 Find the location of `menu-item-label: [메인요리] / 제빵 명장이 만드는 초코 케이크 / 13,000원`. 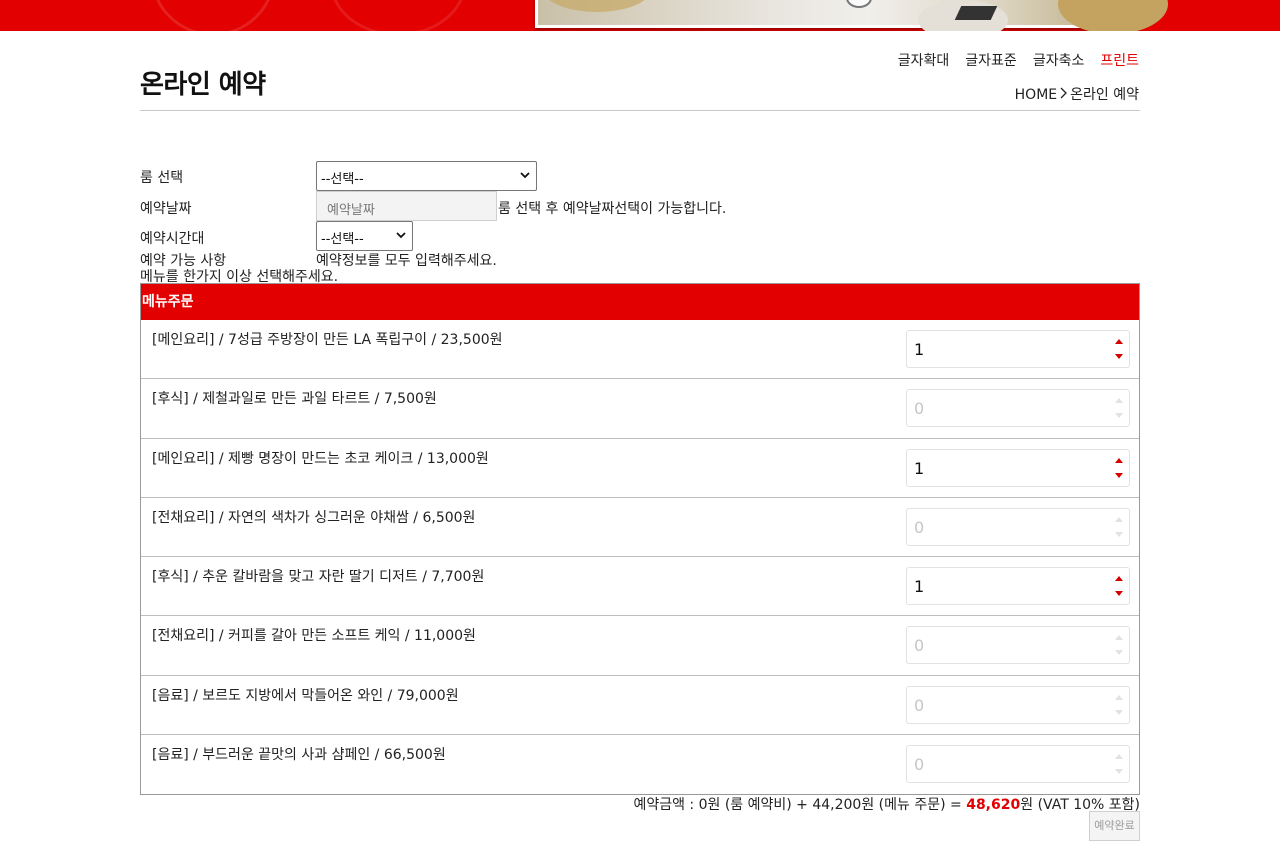

menu-item-label: [메인요리] / 제빵 명장이 만드는 초코 케이크 / 13,000원 is located at coordinates (320, 458).